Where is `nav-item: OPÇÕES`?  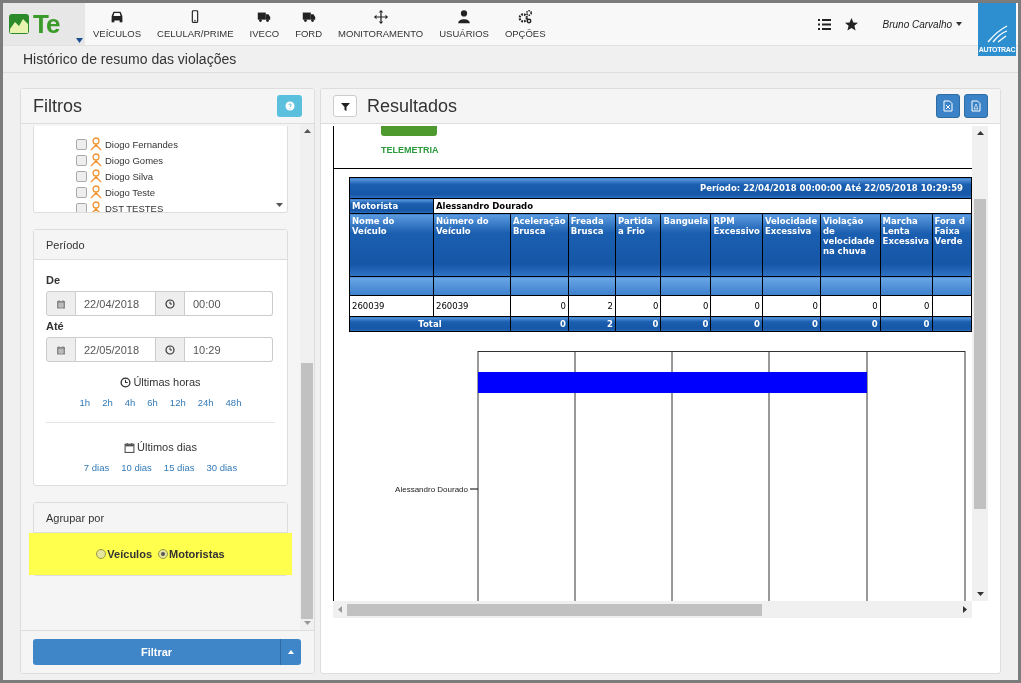
nav-item: OPÇÕES is located at coordinates (525, 24).